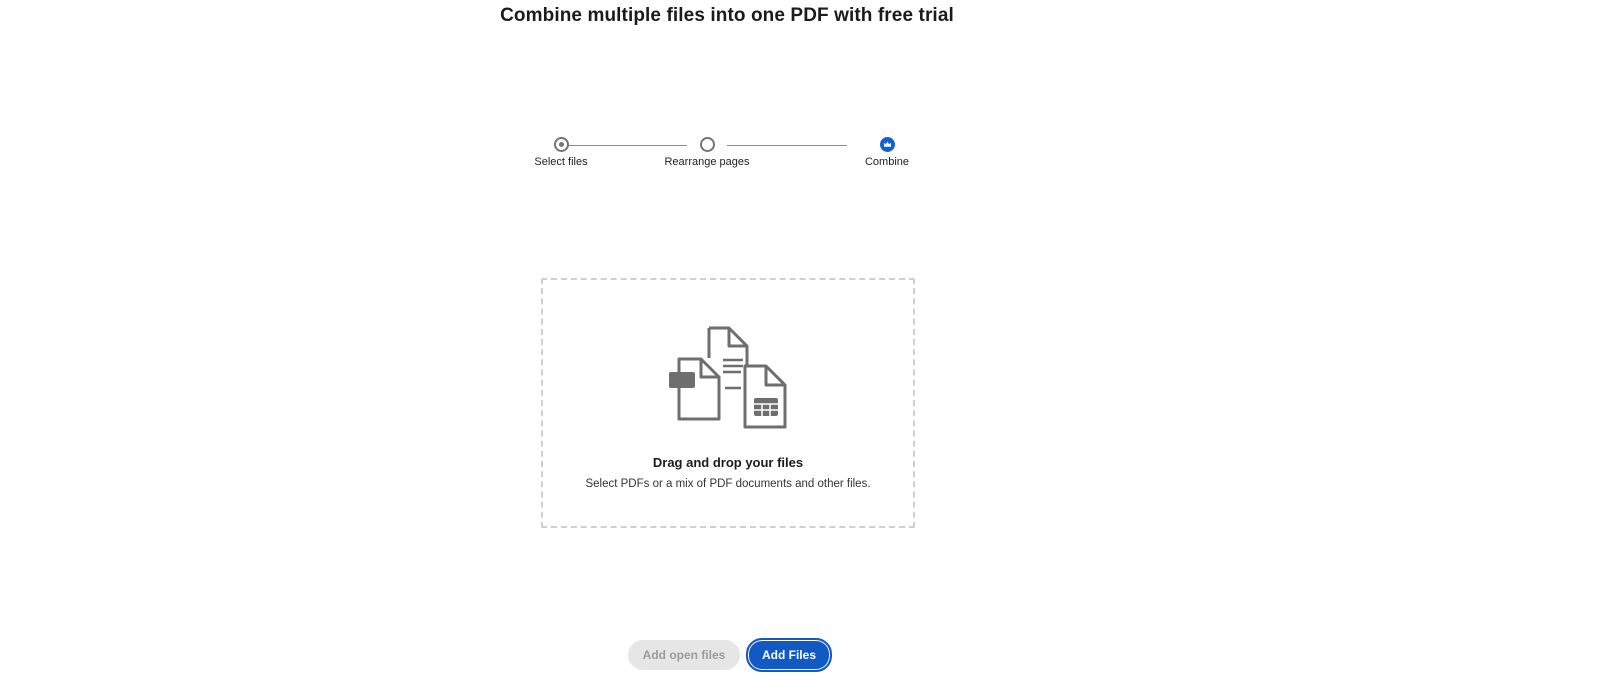 The height and width of the screenshot is (691, 1600). I want to click on step-rearrange-pages: Rearrange pages, so click(707, 152).